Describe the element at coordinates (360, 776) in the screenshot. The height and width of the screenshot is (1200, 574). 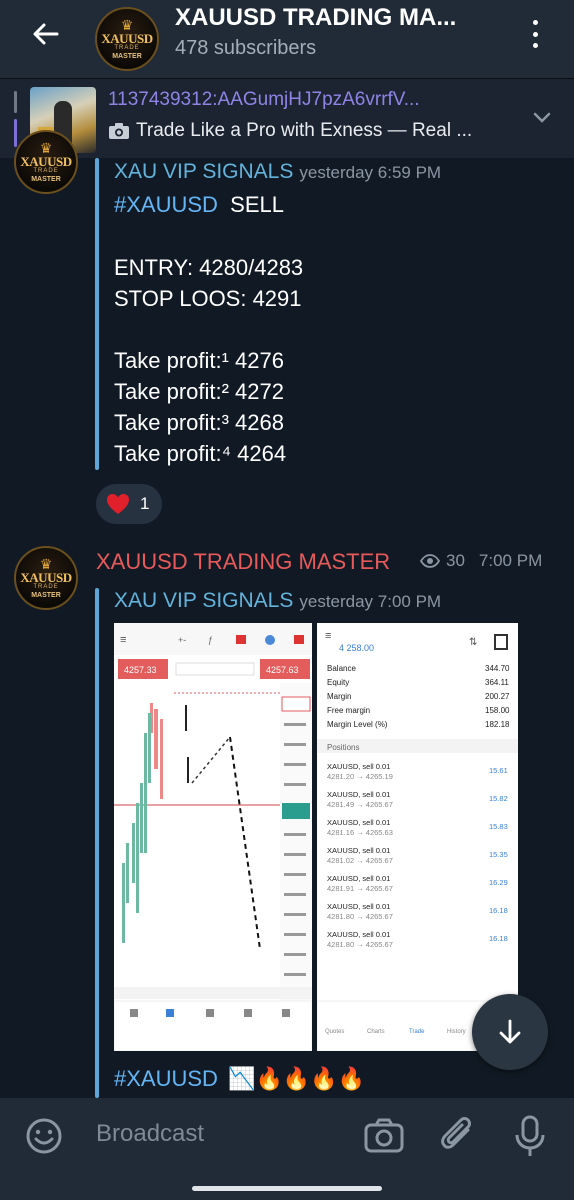
I see `svg-text: 4281.20 → 4265.19` at that location.